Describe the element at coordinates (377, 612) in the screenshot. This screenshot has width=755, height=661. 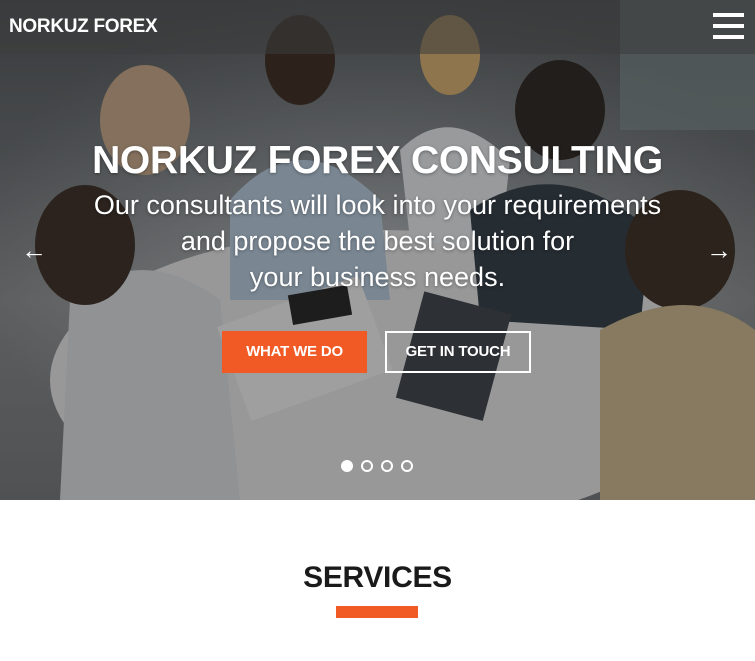
I see `services-heading-underline` at that location.